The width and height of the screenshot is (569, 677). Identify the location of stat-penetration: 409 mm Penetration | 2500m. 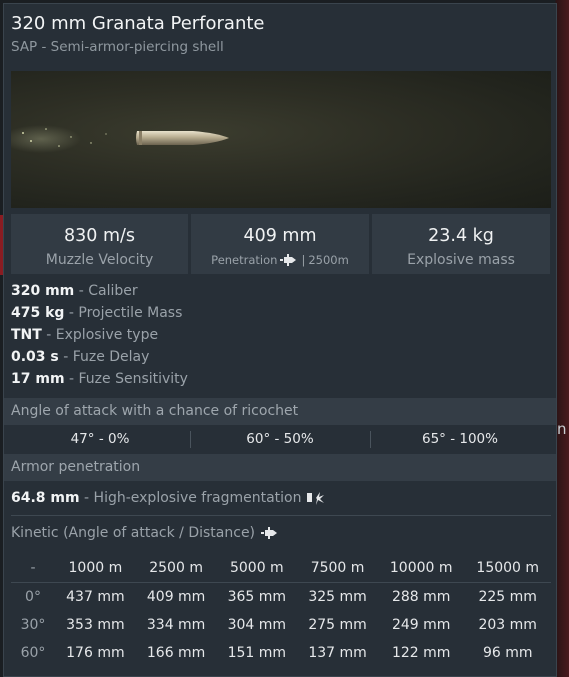
(280, 244).